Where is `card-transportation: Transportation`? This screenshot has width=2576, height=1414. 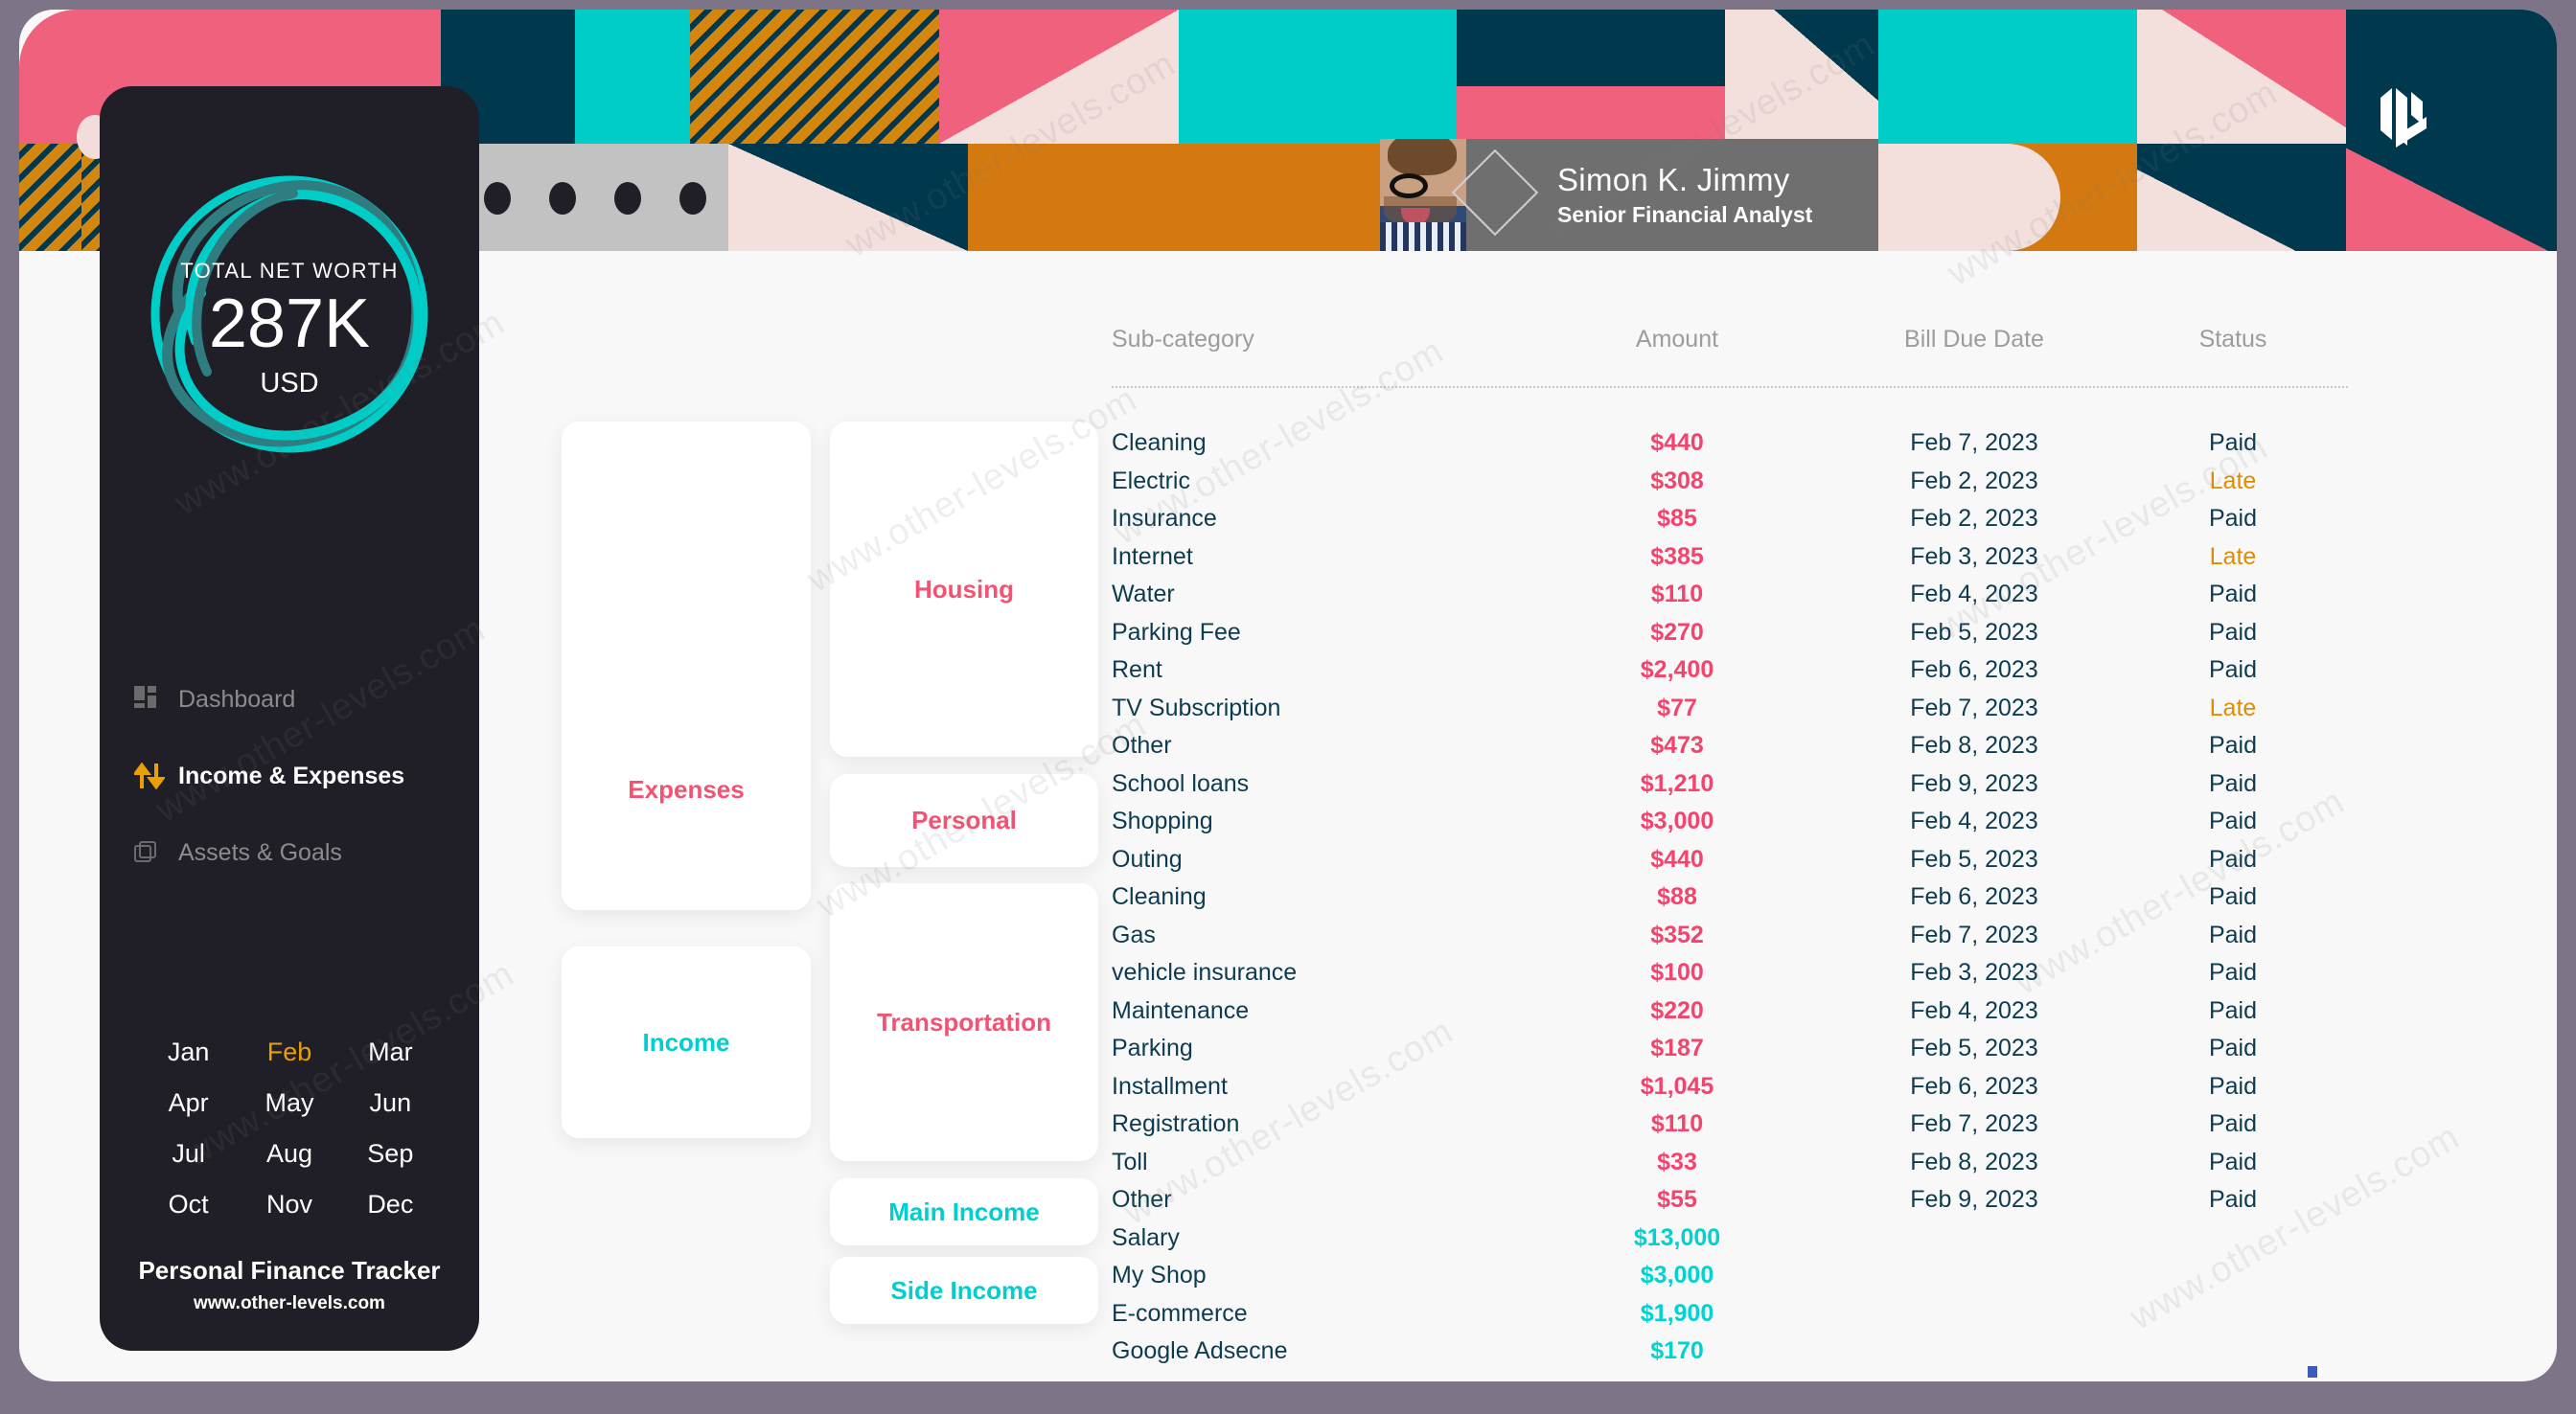
card-transportation: Transportation is located at coordinates (964, 1022).